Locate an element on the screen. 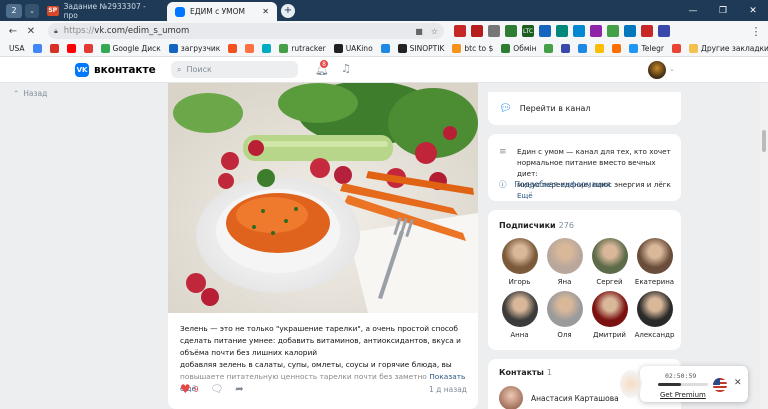 The width and height of the screenshot is (768, 409). us-flag-icon is located at coordinates (720, 385).